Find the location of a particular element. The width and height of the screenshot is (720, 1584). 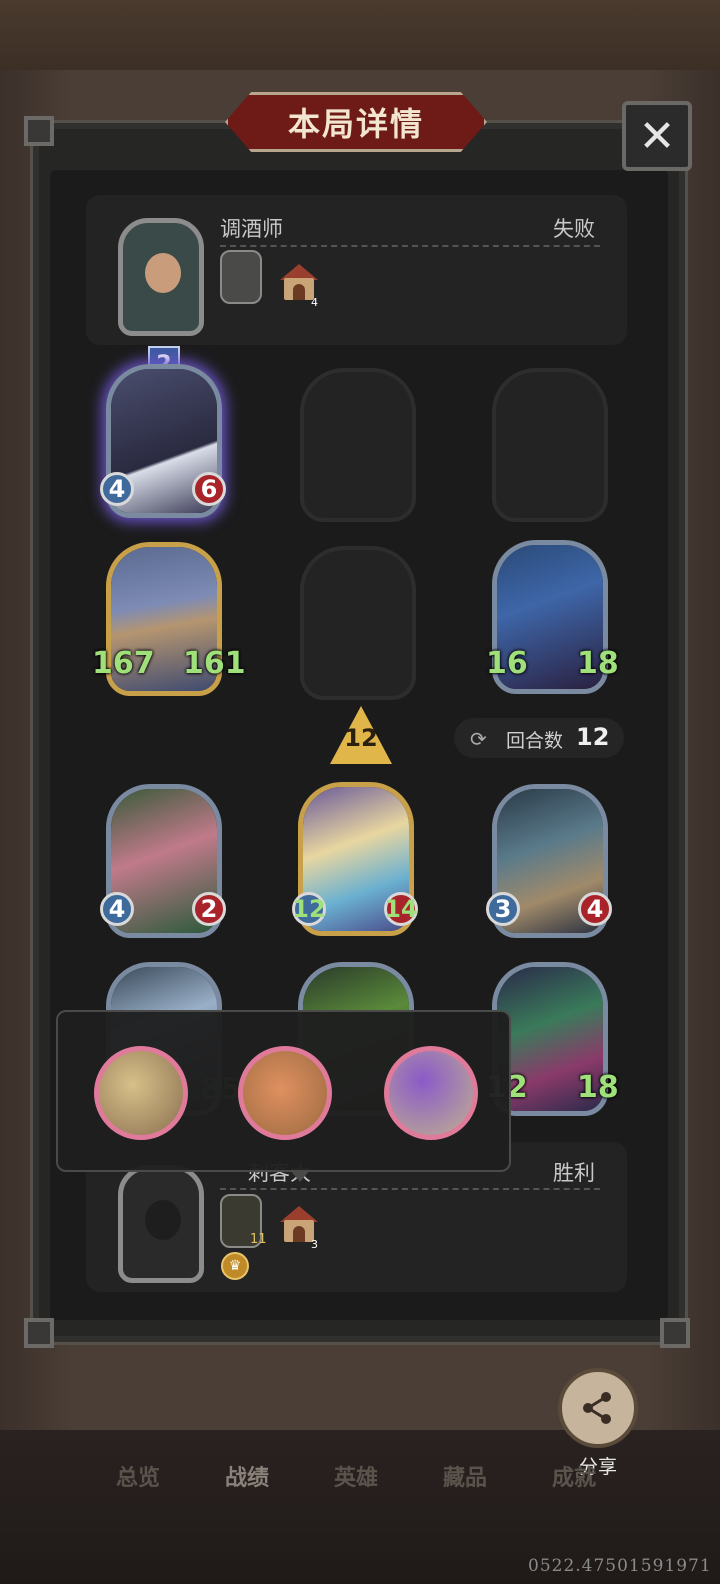

refresh-icon: ⟳ is located at coordinates (478, 739).